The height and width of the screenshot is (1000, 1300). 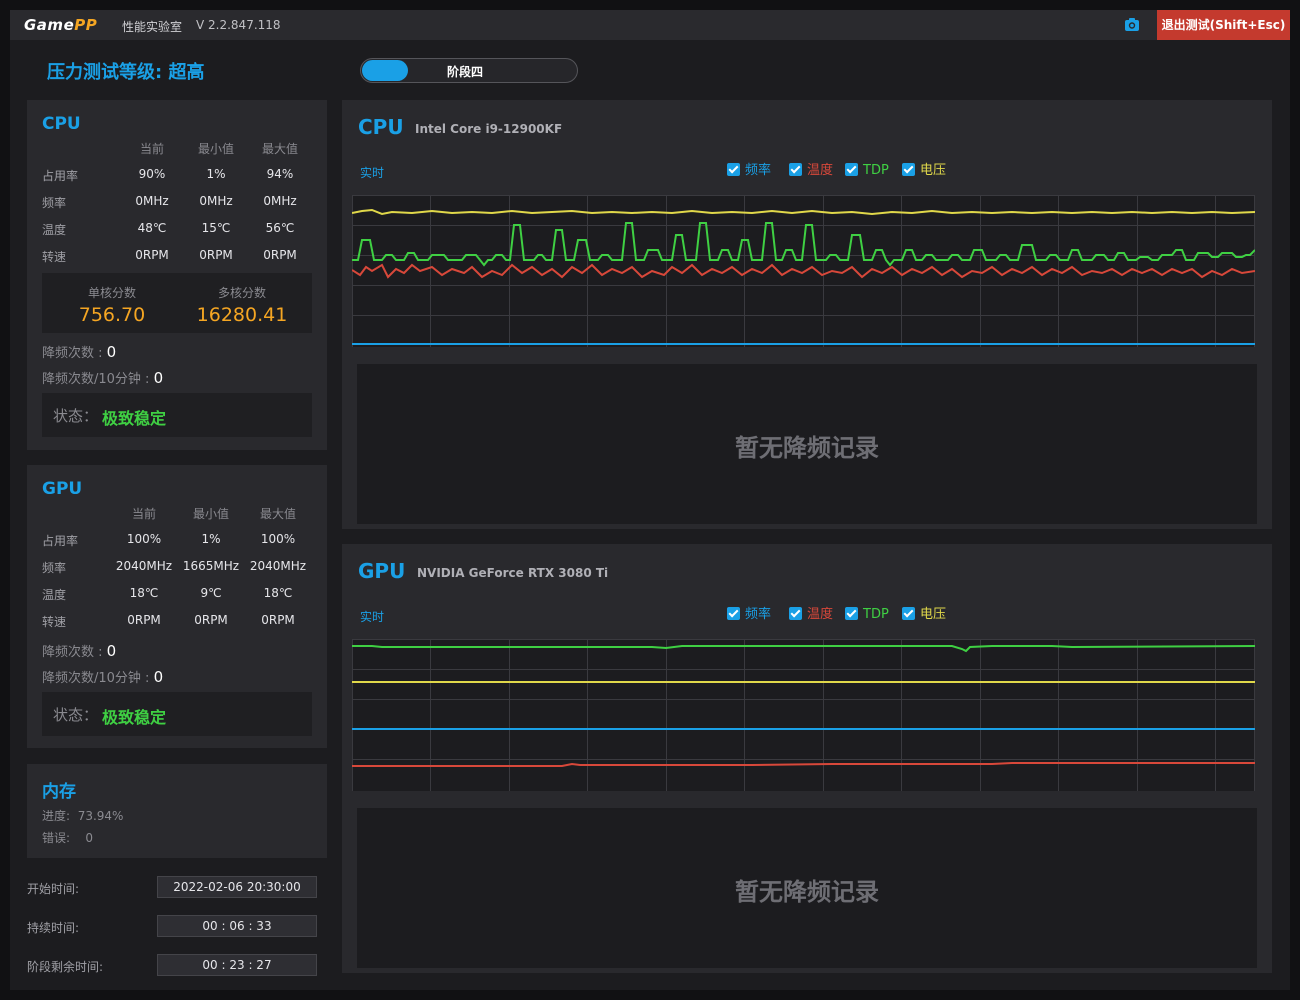 I want to click on duration-value: 00 : 06 : 33, so click(x=237, y=926).